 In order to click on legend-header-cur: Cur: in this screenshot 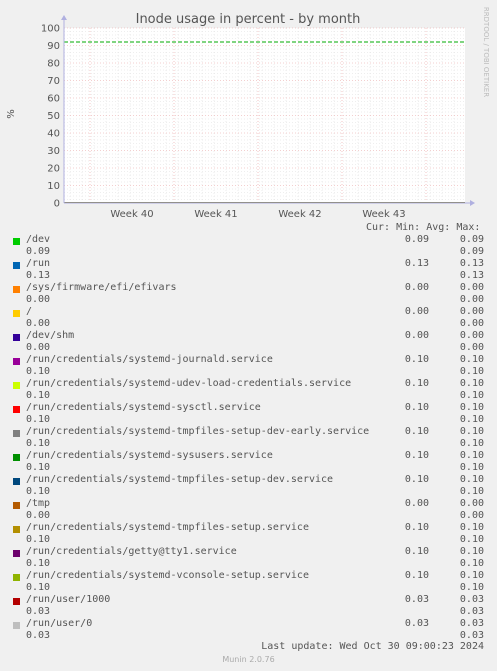, I will do `click(378, 227)`.